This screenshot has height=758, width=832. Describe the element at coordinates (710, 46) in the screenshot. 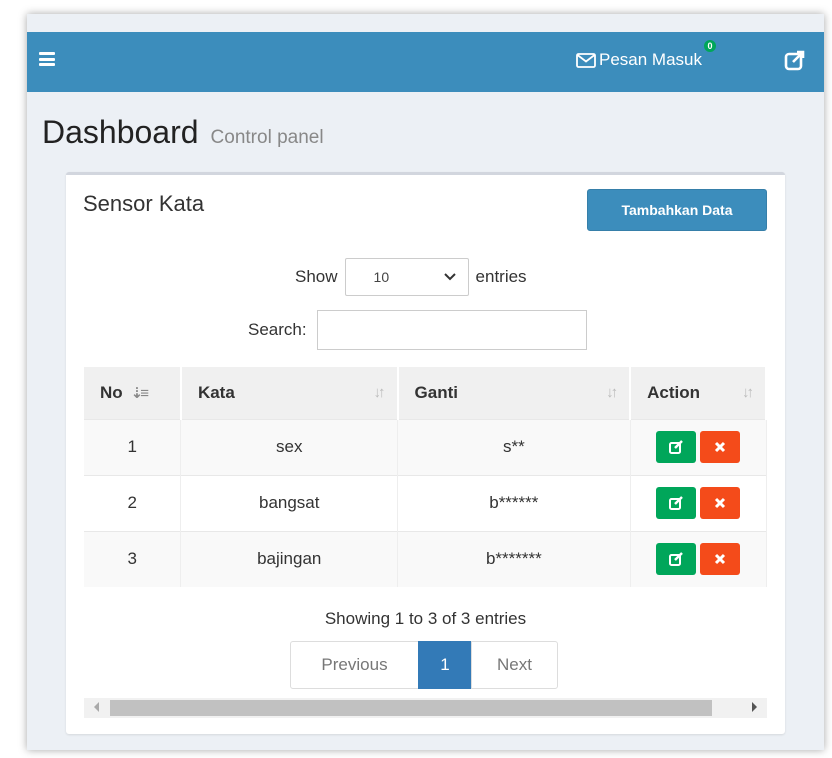

I see `inbox-count-badge: 0` at that location.